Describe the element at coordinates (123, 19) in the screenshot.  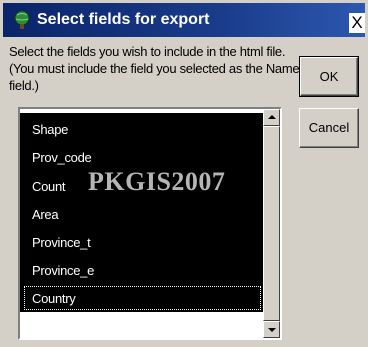
I see `dialog-title: Select fields for export` at that location.